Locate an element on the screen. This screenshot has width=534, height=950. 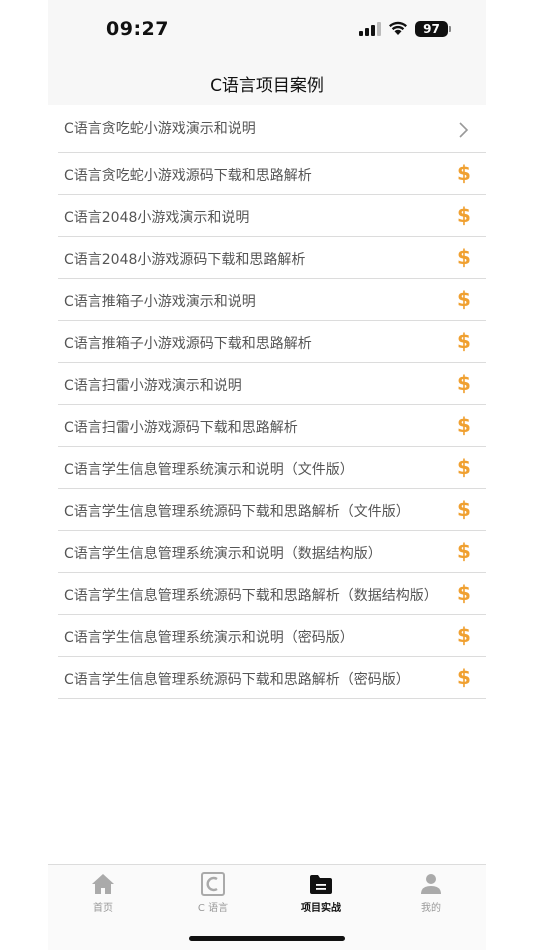
list-item: C语言扫雷小游戏源码下载和思路解析 $ is located at coordinates (267, 426).